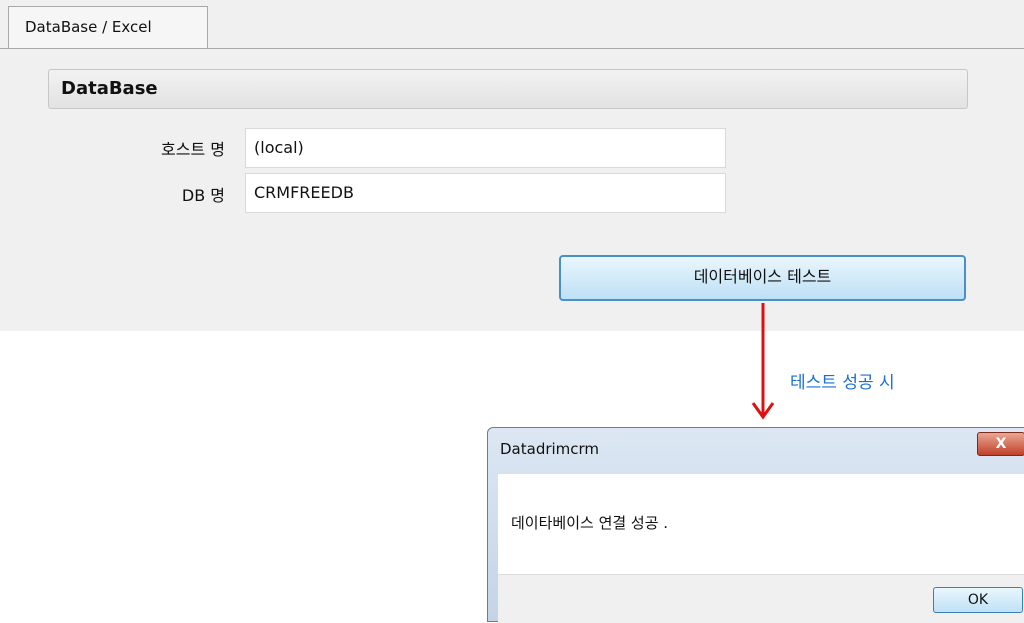 The image size is (1024, 623). Describe the element at coordinates (842, 383) in the screenshot. I see `success-annotation: 테스트 성공 시` at that location.